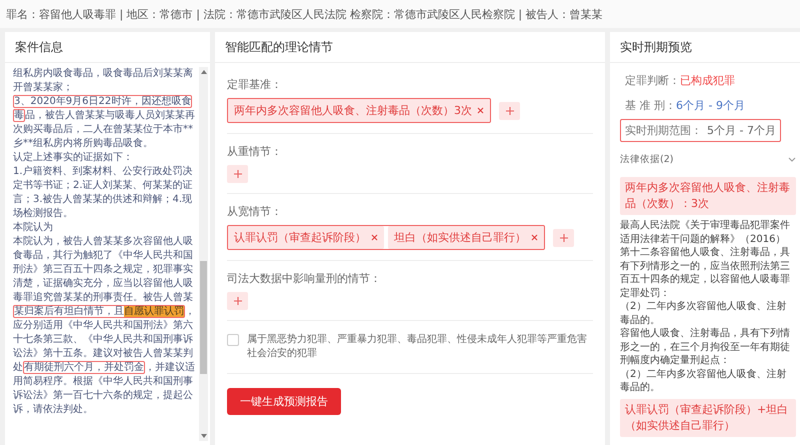 Image resolution: width=800 pixels, height=445 pixels. What do you see at coordinates (466, 237) in the screenshot?
I see `factor-tag: 坦白（如实供述自己罪行）` at bounding box center [466, 237].